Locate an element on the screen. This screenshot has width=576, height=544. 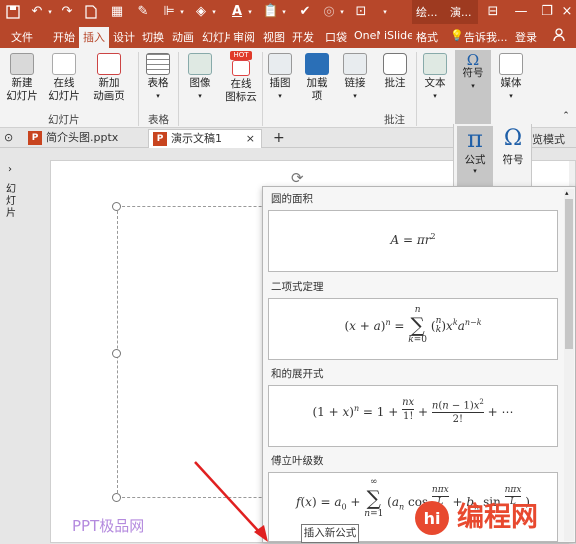
logo-badge-icon: hi is located at coordinates (432, 518).